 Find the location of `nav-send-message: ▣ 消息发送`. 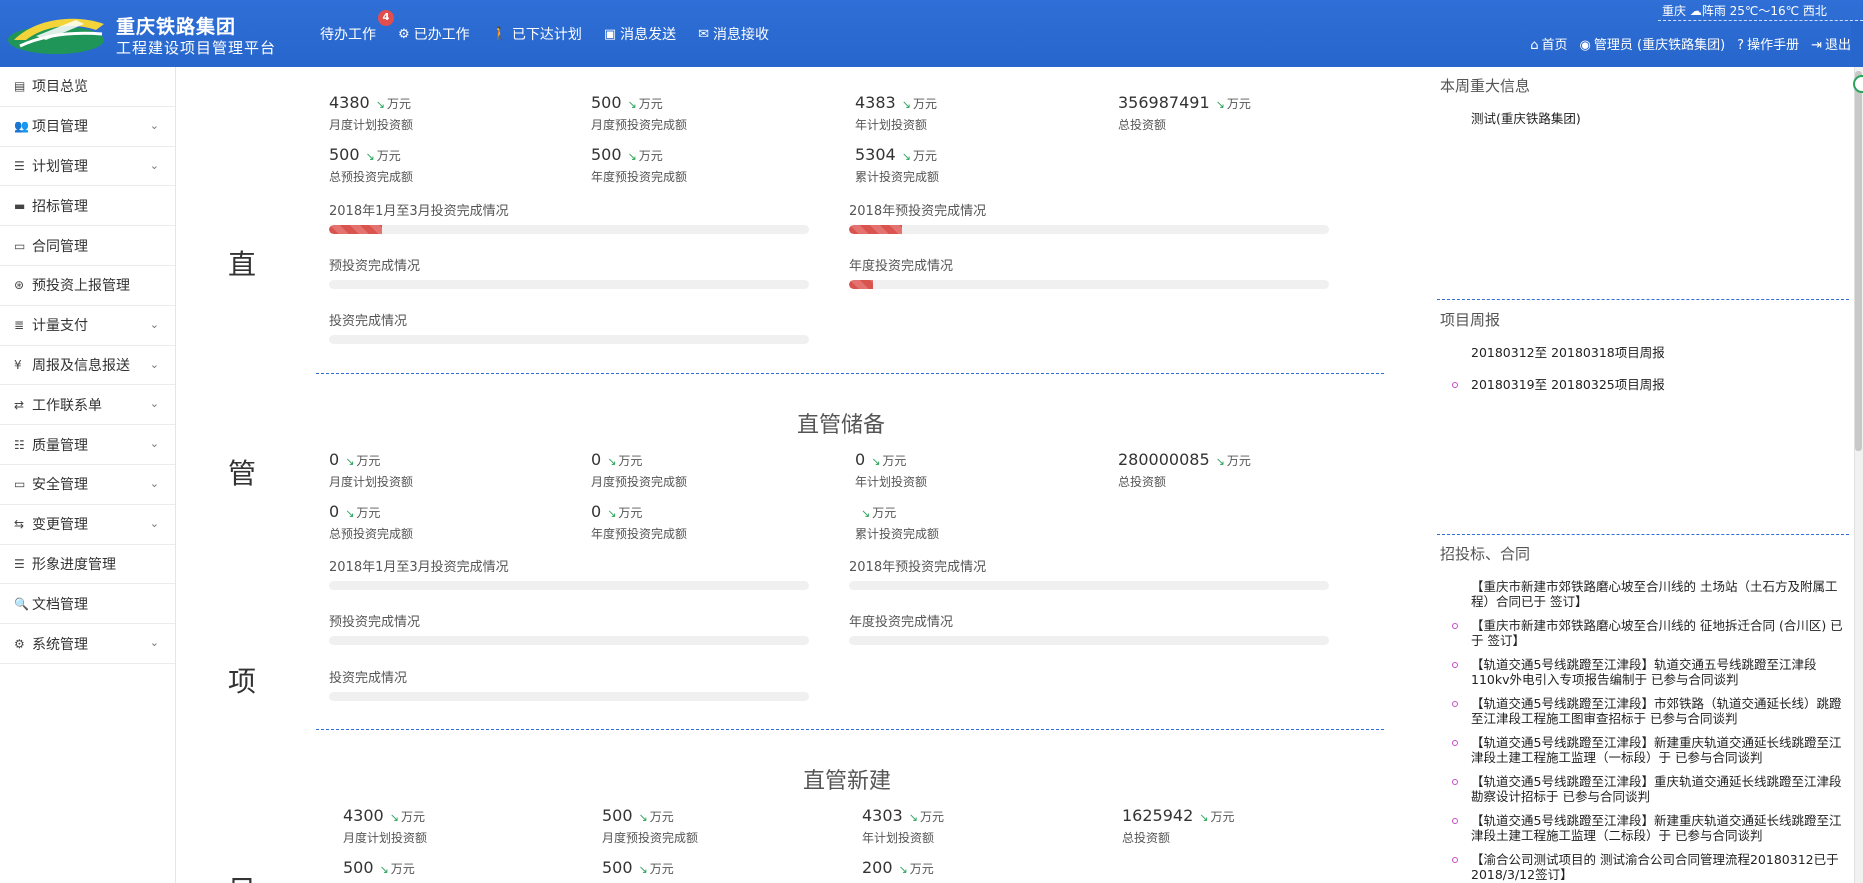

nav-send-message: ▣ 消息发送 is located at coordinates (640, 34).